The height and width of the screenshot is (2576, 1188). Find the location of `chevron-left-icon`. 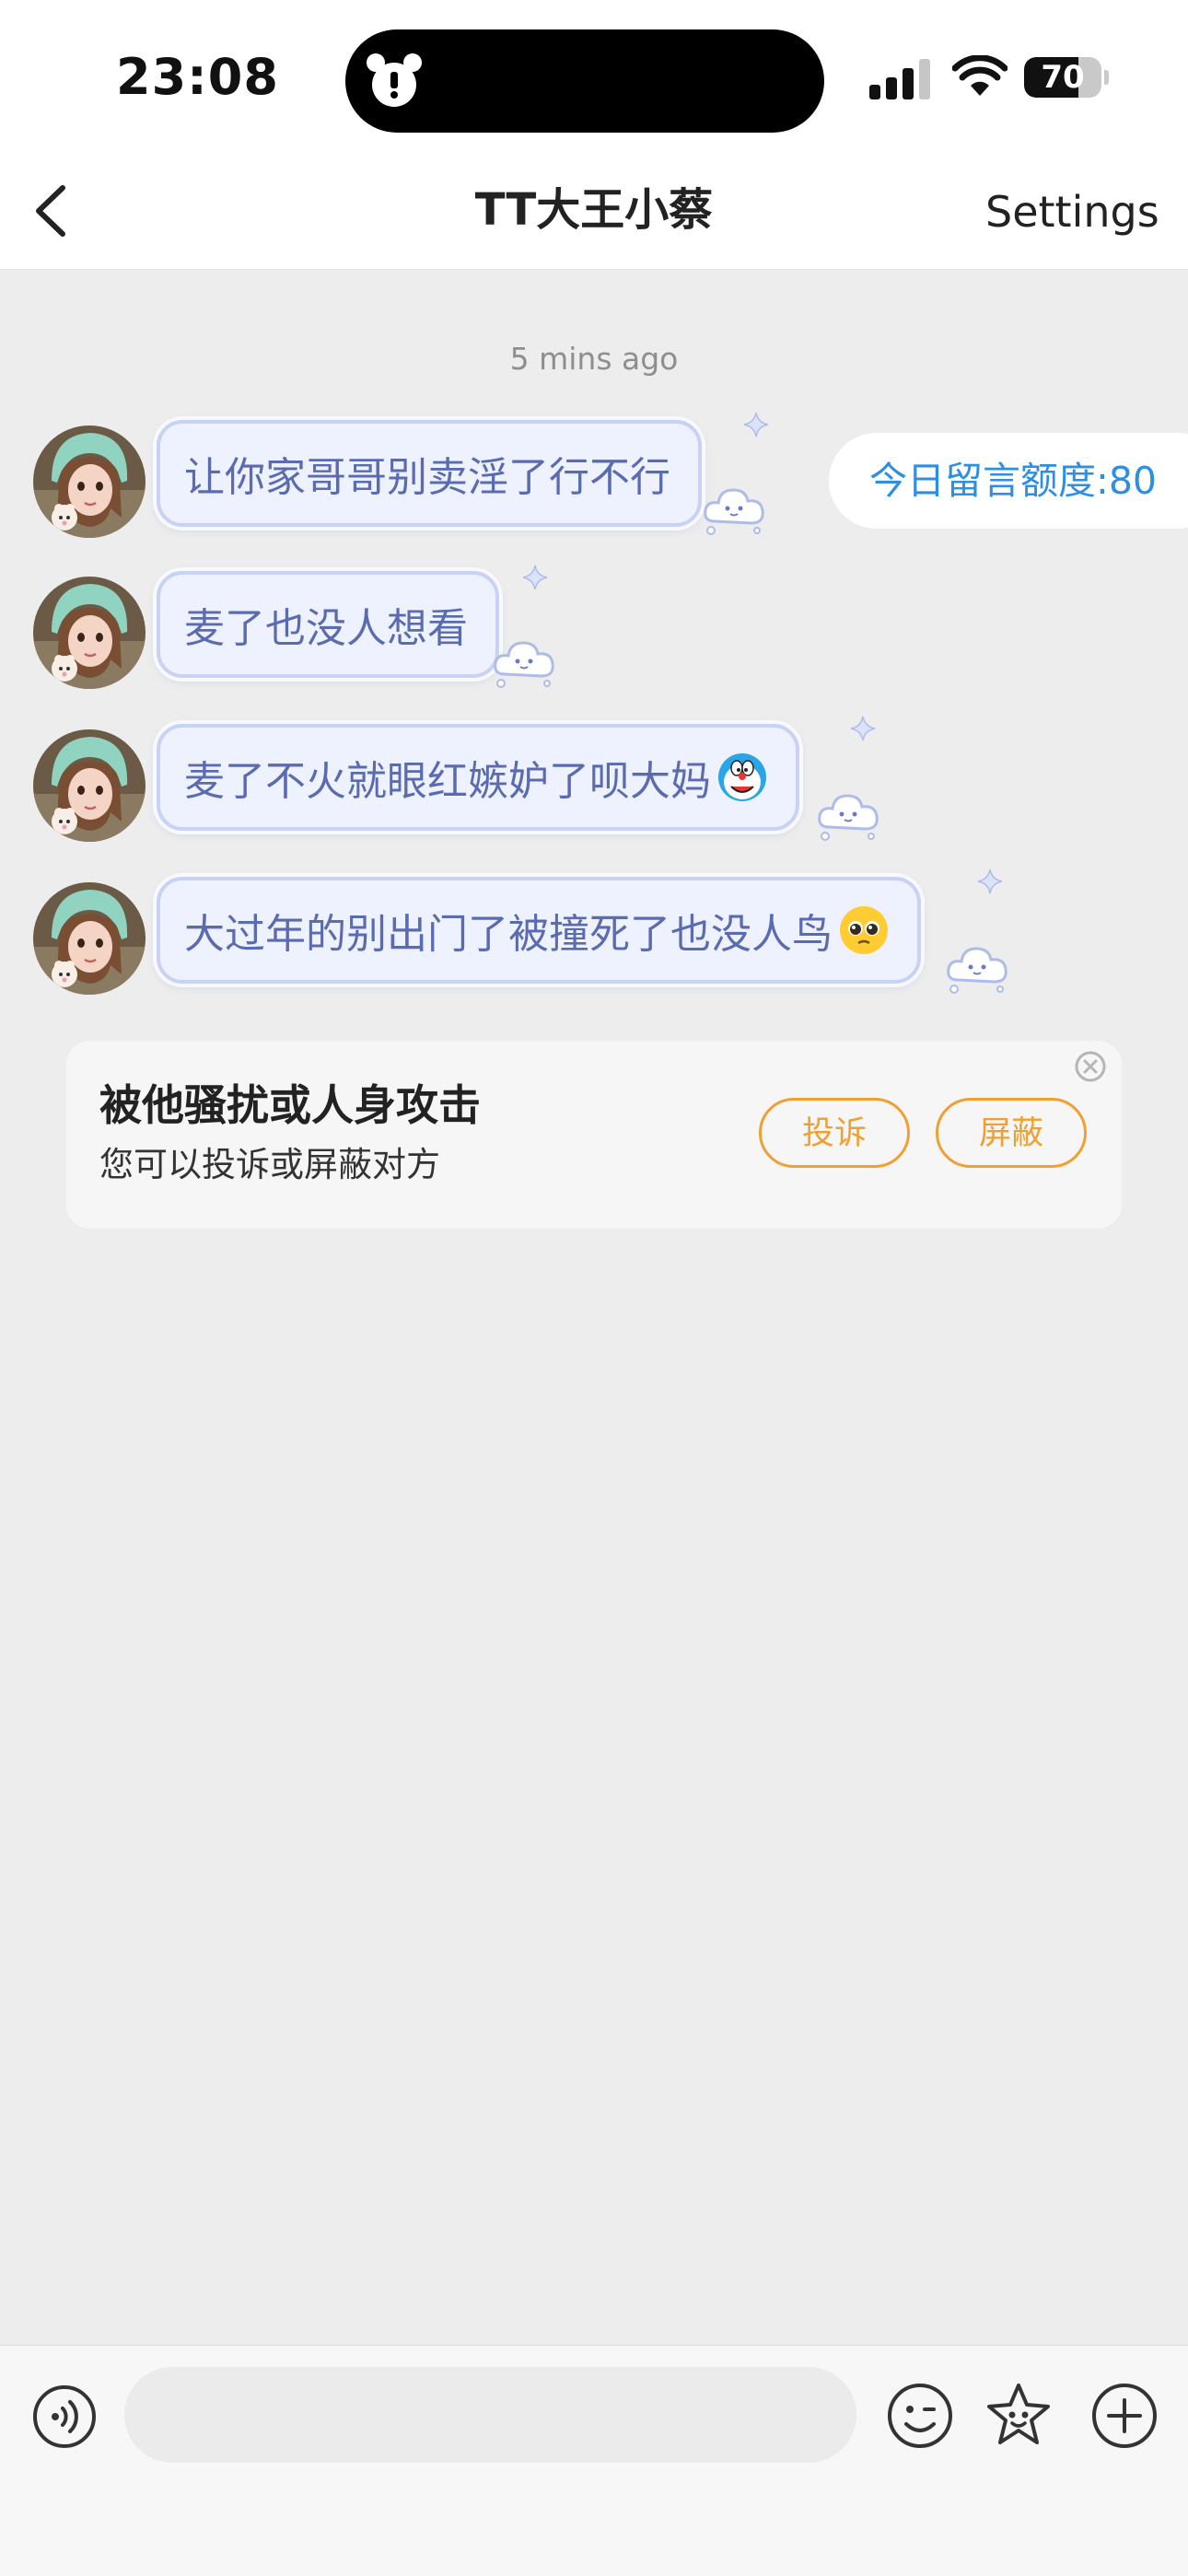

chevron-left-icon is located at coordinates (50, 211).